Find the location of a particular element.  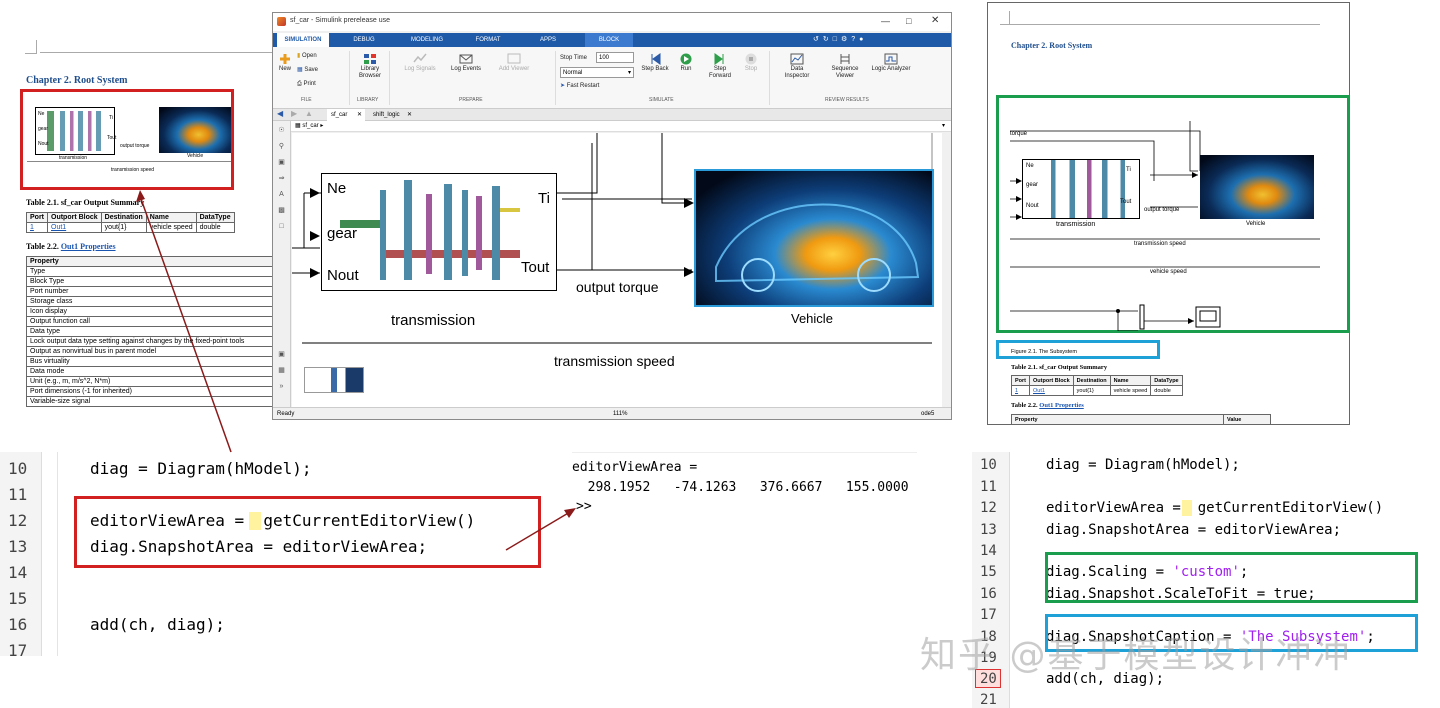

save-button: ▦ Save is located at coordinates (307, 70).